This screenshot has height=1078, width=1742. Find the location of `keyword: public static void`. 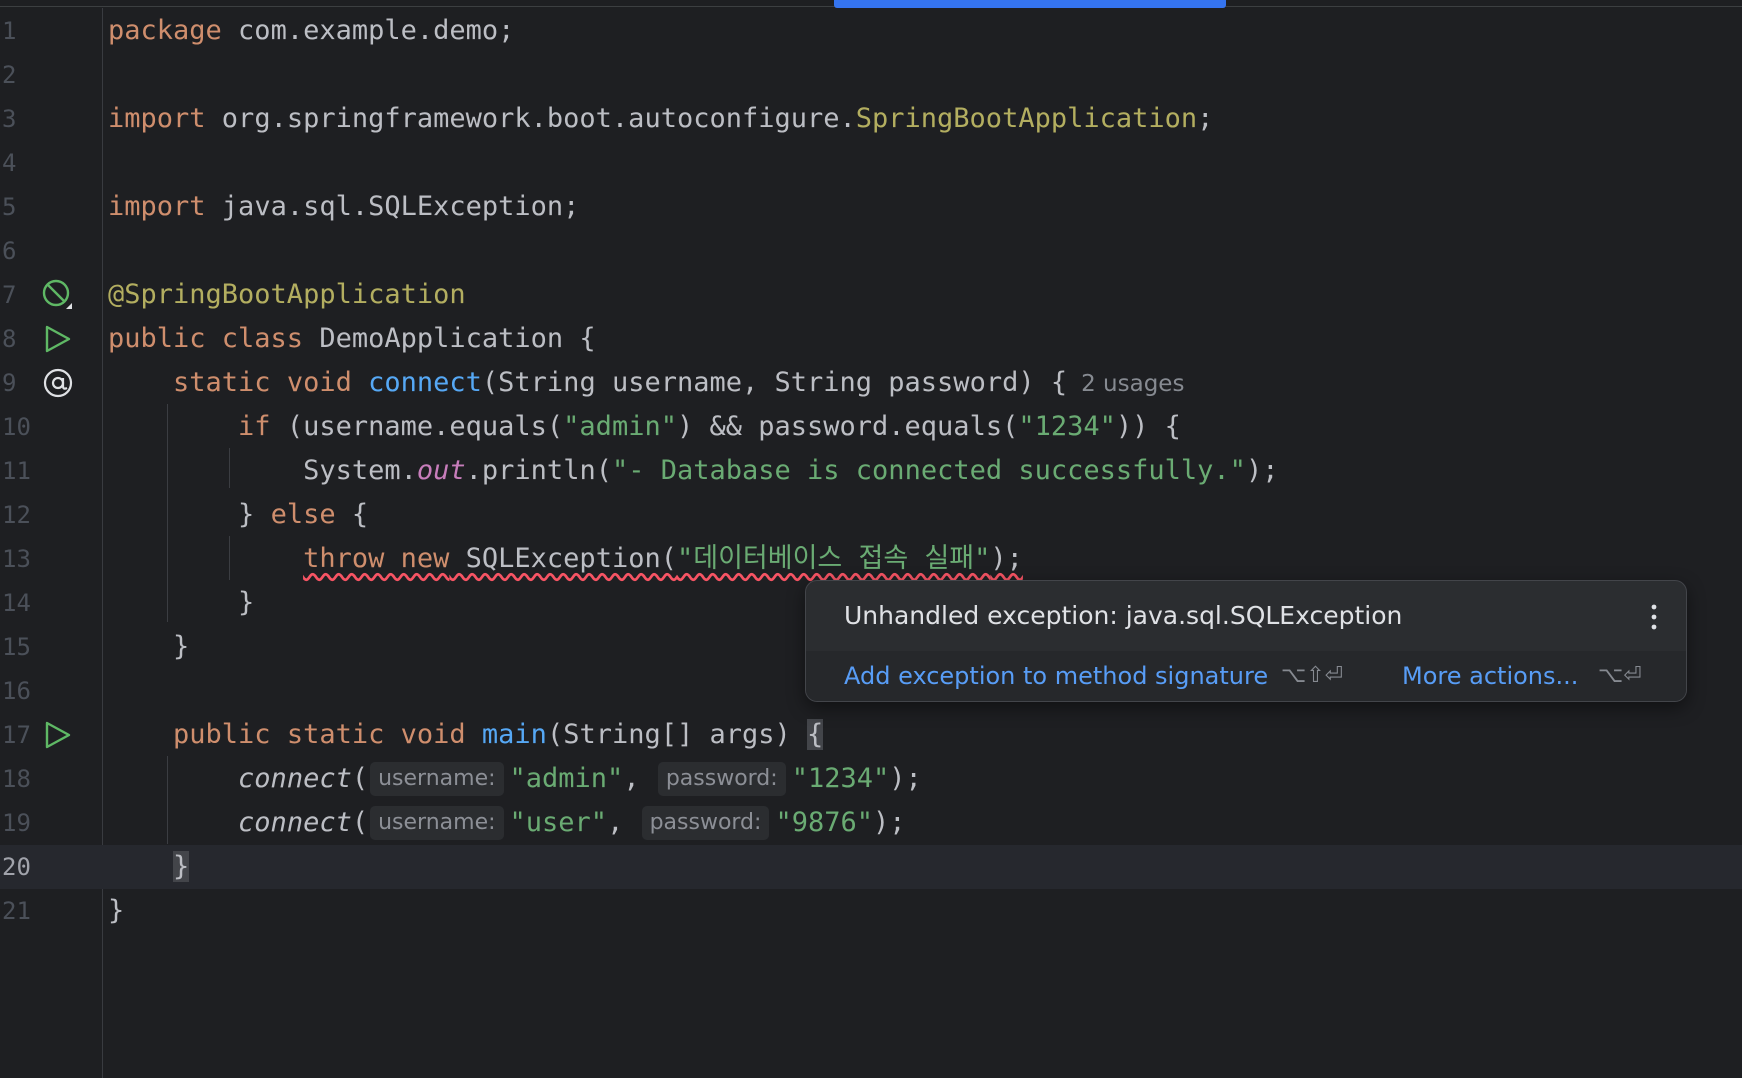

keyword: public static void is located at coordinates (319, 734).